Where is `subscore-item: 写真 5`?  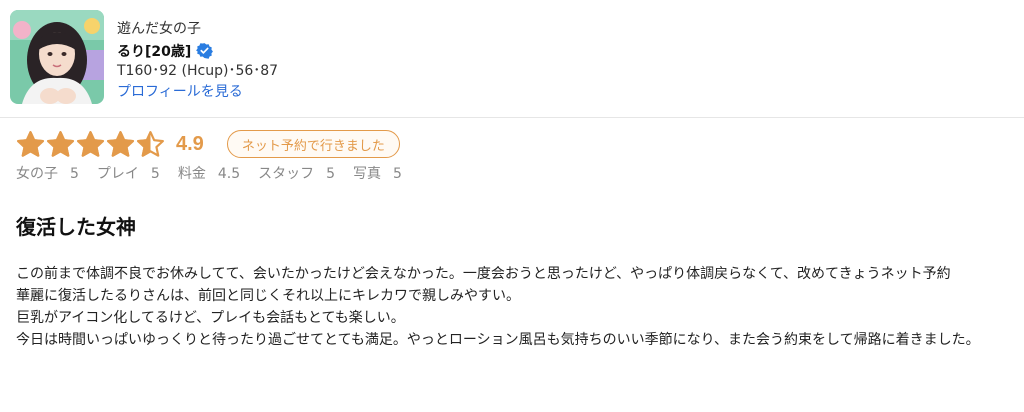
subscore-item: 写真 5 is located at coordinates (377, 174).